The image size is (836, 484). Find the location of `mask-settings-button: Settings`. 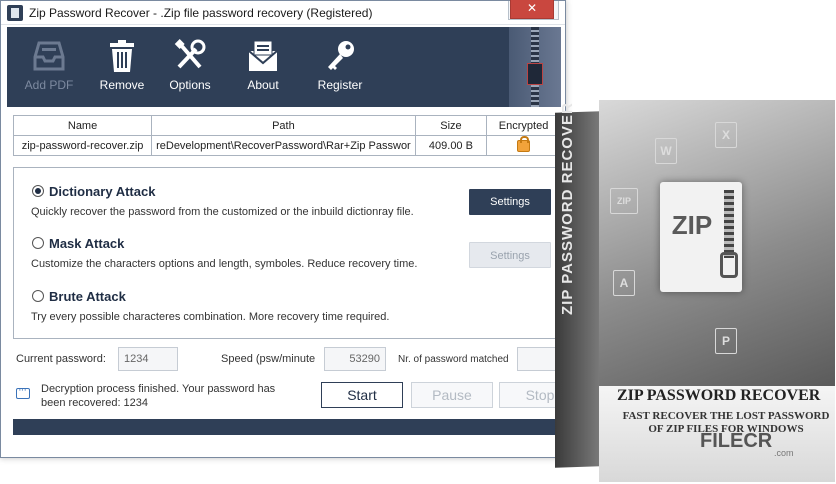

mask-settings-button: Settings is located at coordinates (510, 255).